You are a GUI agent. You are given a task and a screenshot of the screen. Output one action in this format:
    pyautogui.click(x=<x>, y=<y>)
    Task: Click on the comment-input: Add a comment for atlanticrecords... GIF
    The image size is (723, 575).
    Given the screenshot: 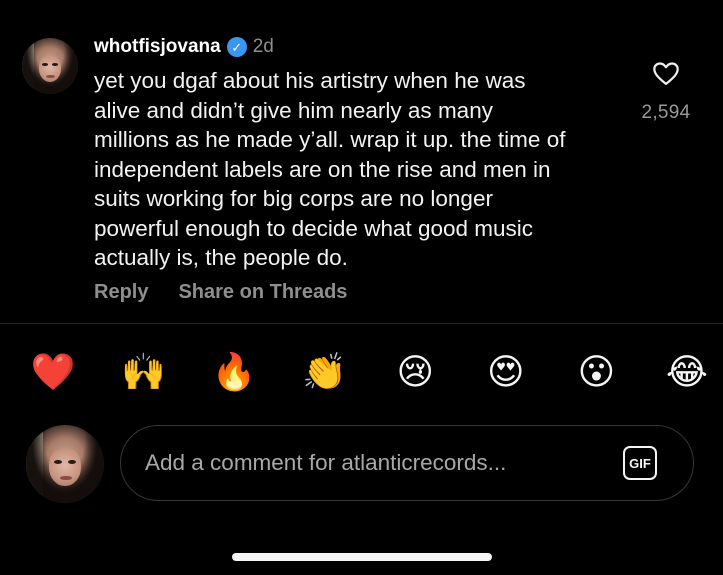 What is the action you would take?
    pyautogui.click(x=407, y=463)
    